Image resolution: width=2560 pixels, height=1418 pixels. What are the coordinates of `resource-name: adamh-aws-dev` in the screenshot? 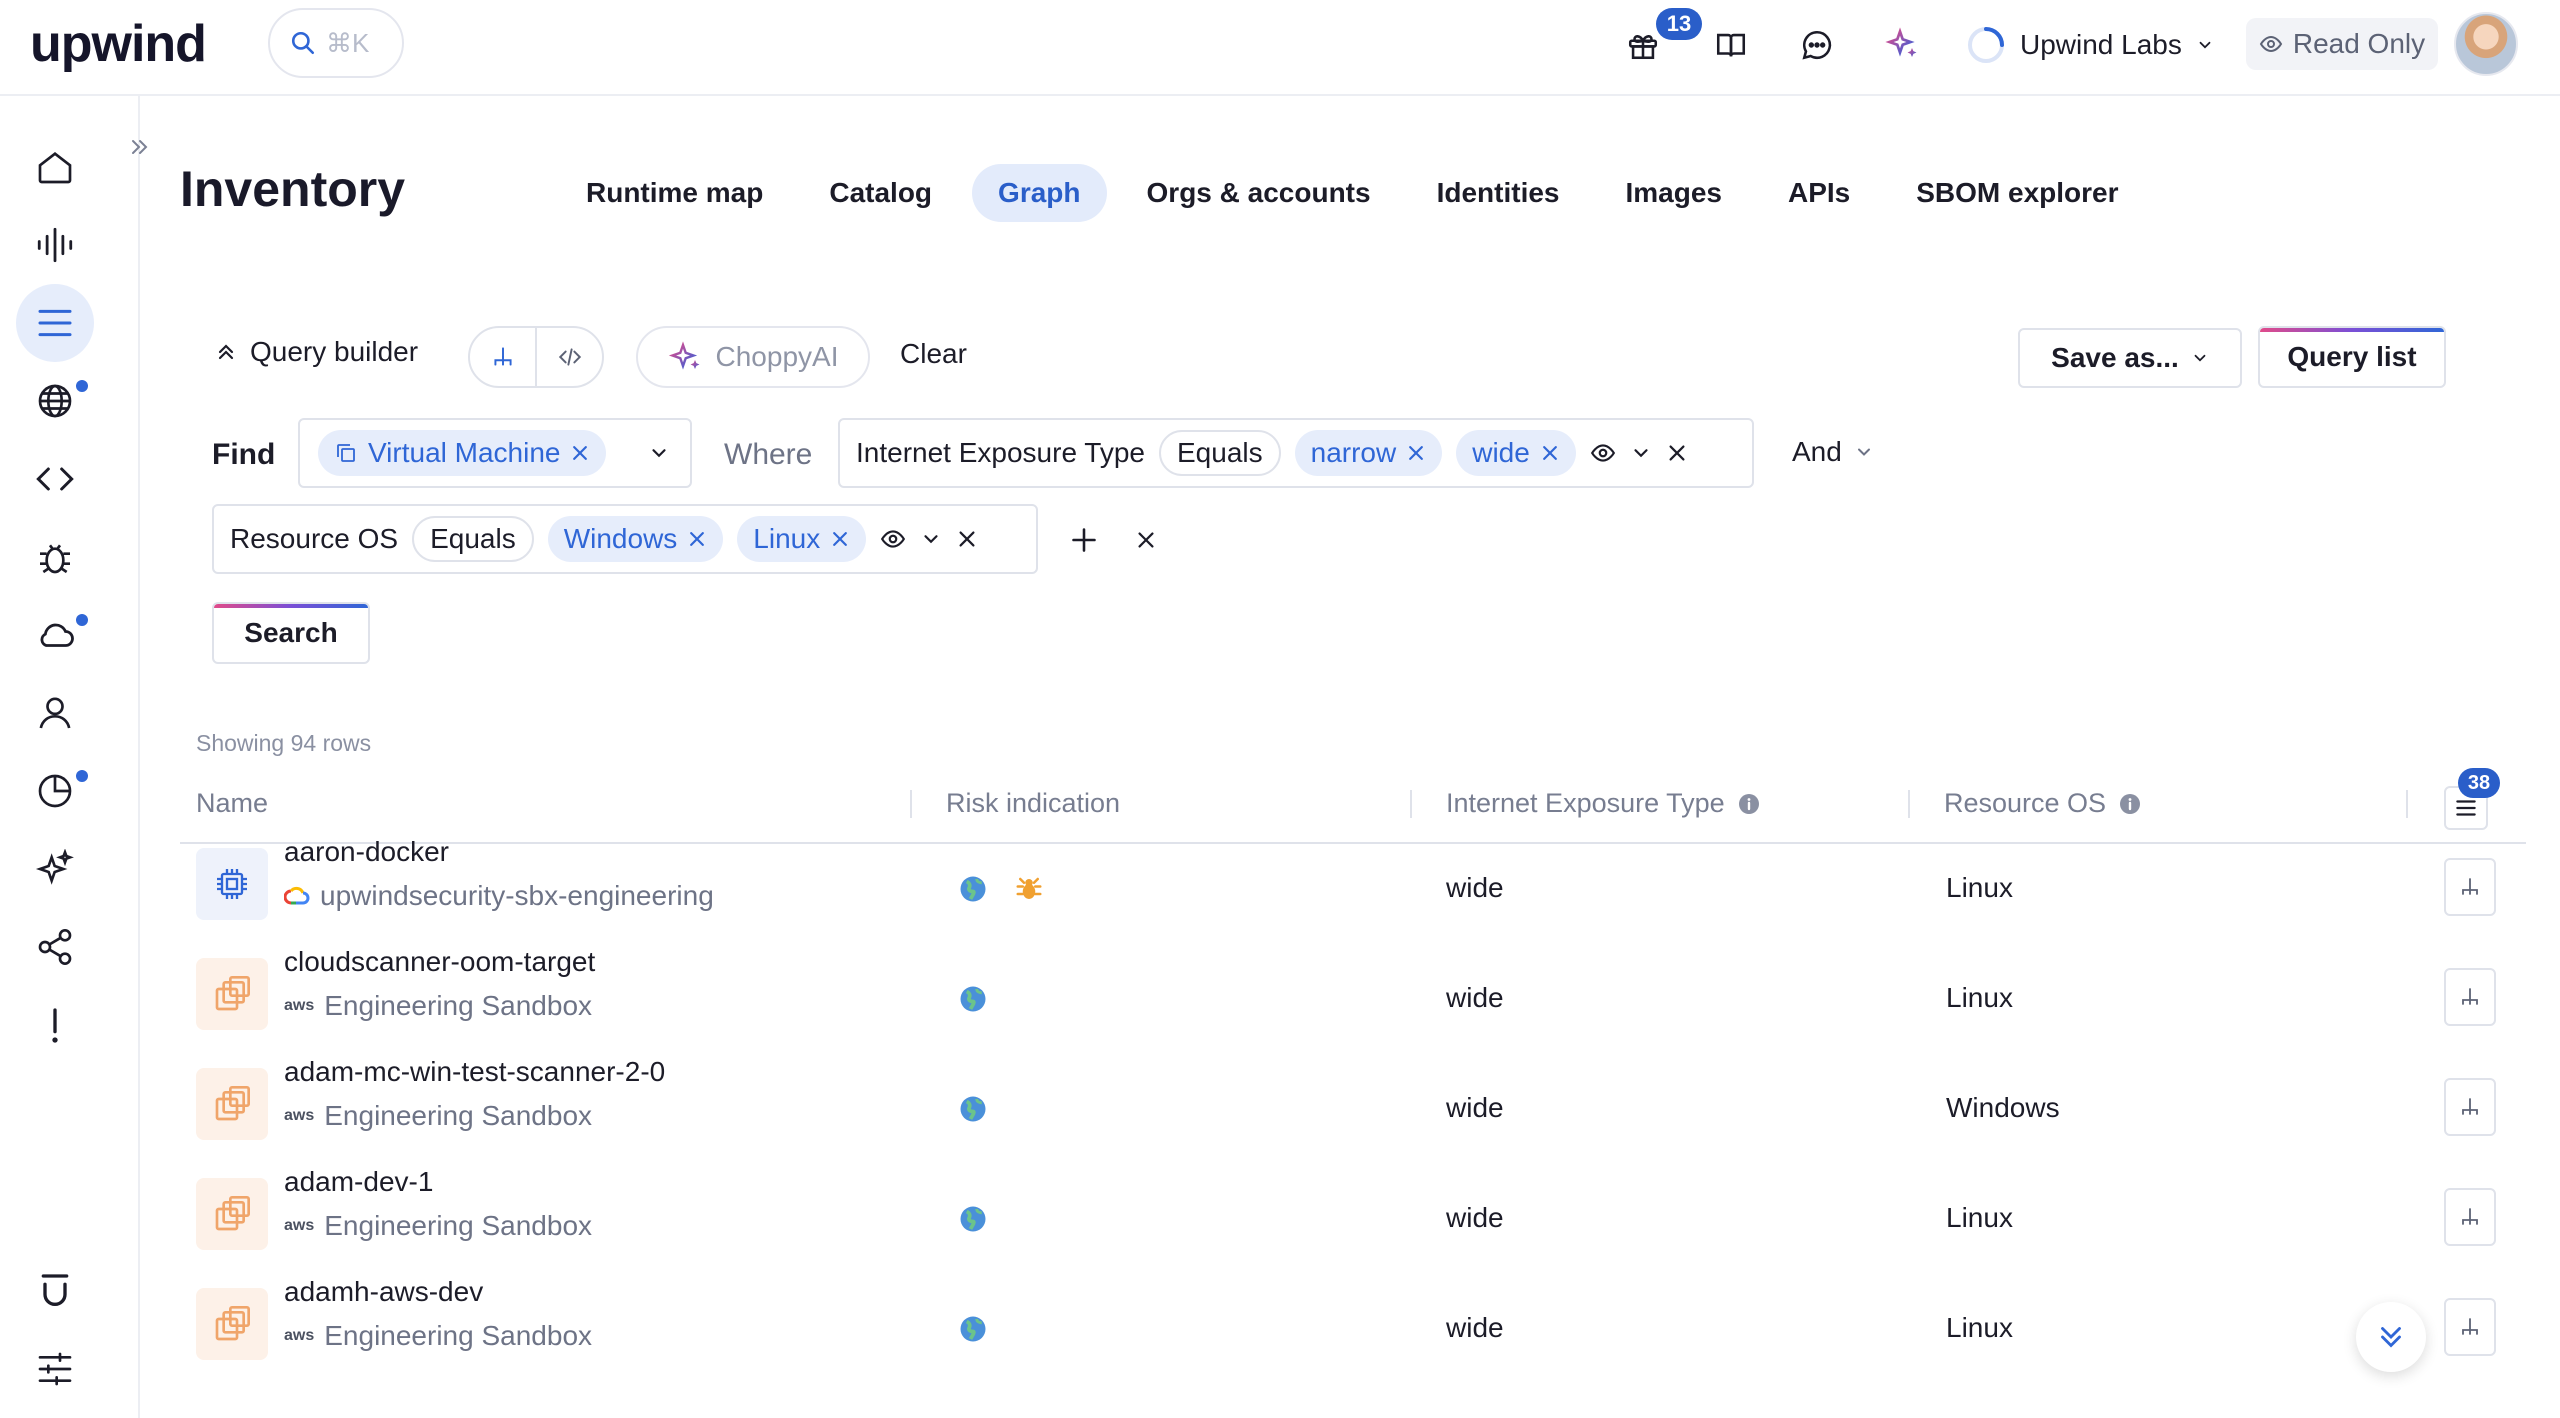 It's located at (383, 1292).